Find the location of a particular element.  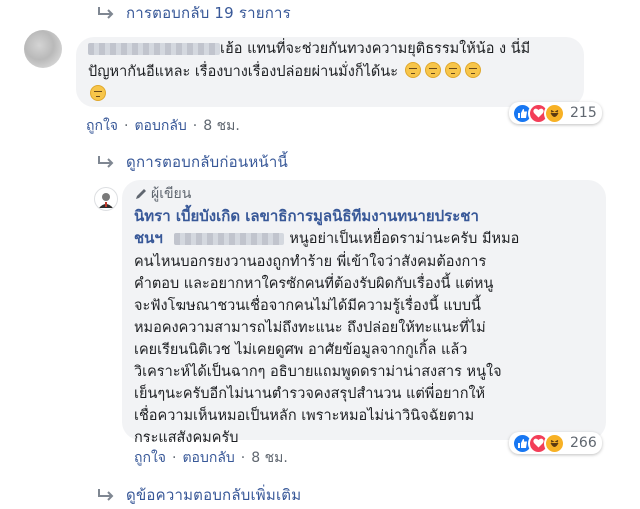

view-replies-label: การตอบกลับ 19 รายการ is located at coordinates (208, 13).